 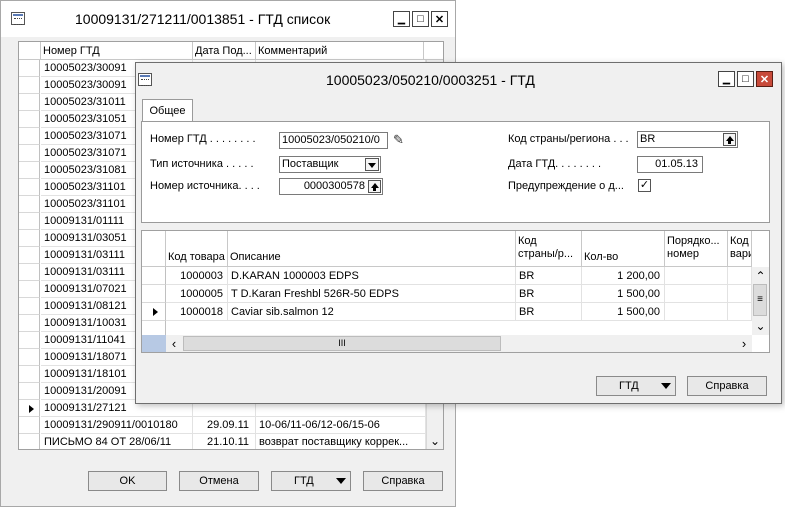 What do you see at coordinates (670, 164) in the screenshot?
I see `gtd-date-field: 01.05.13` at bounding box center [670, 164].